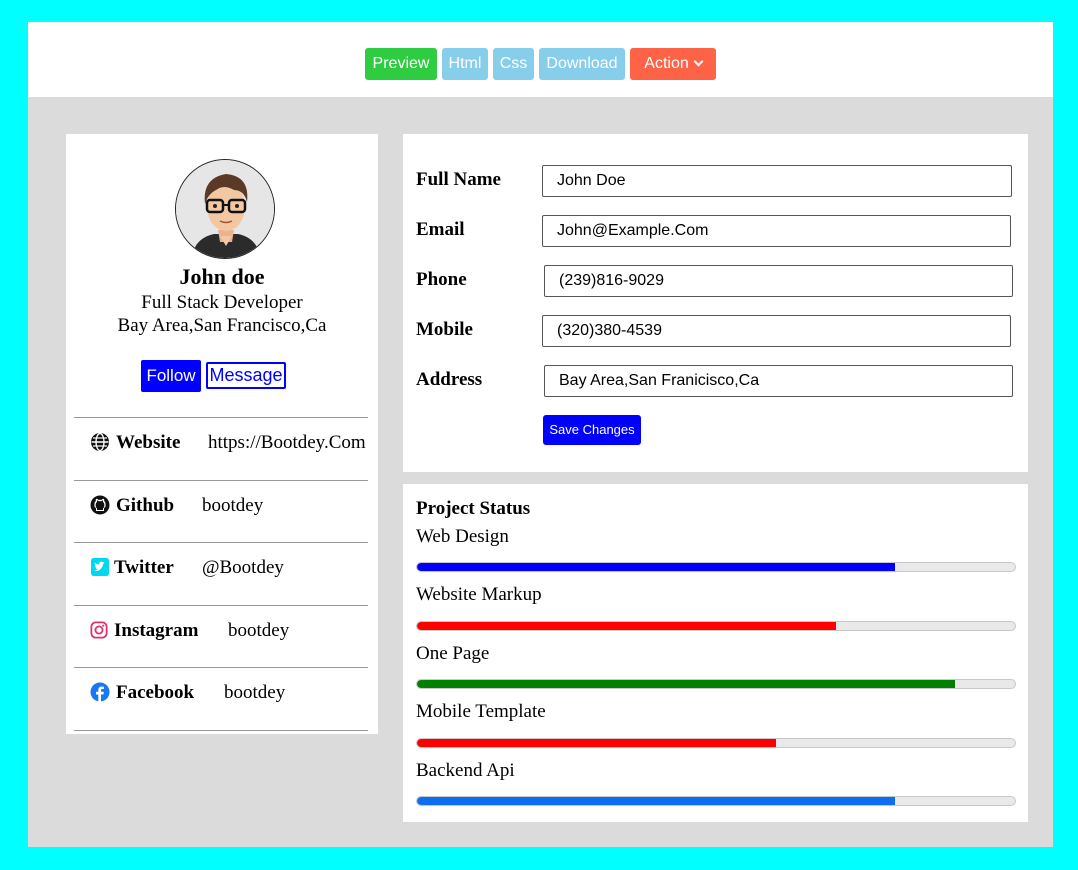 Image resolution: width=1078 pixels, height=870 pixels. What do you see at coordinates (465, 770) in the screenshot?
I see `progress-label: Backend Api` at bounding box center [465, 770].